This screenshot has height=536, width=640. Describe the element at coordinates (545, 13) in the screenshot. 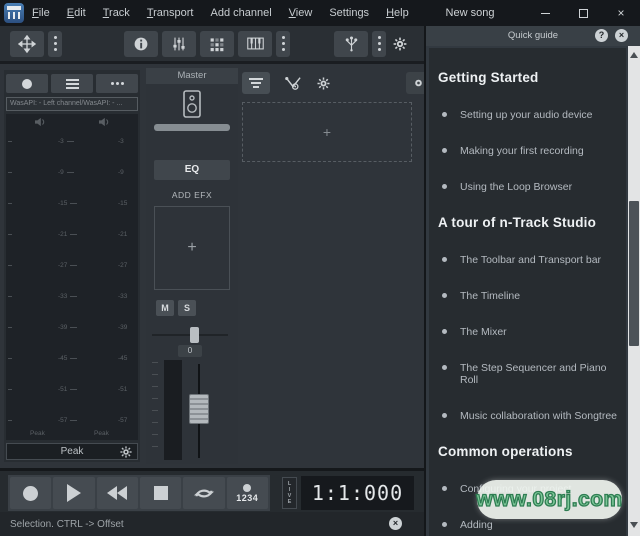

I see `minimize-button` at that location.